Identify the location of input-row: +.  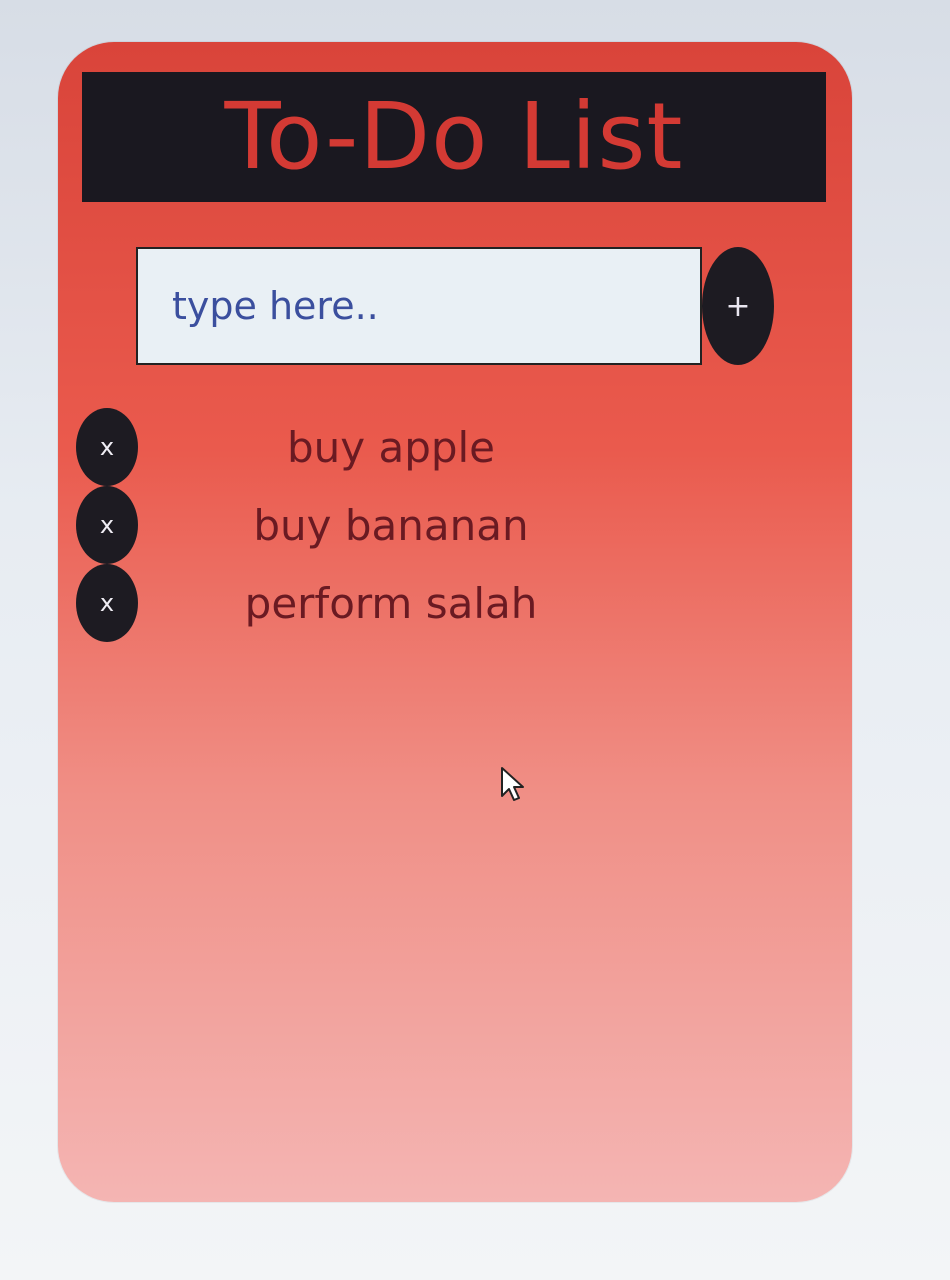
(461, 306).